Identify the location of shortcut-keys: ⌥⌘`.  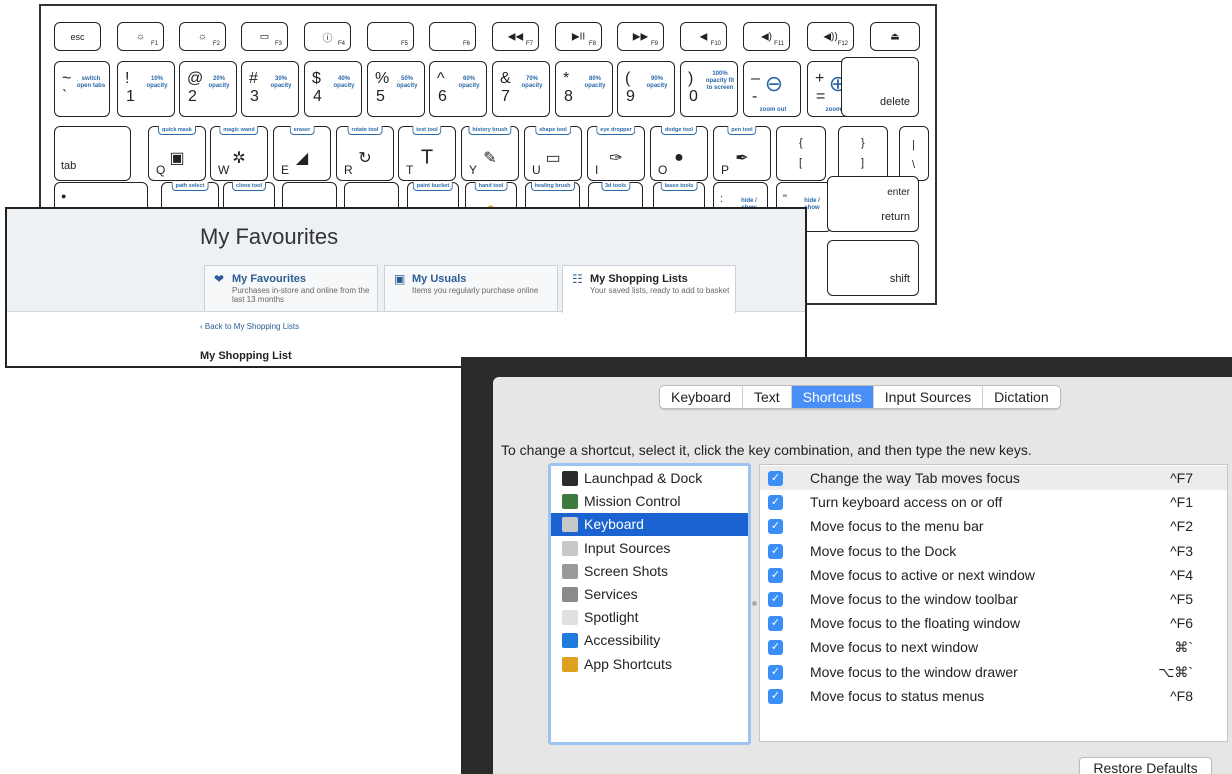
(1175, 672).